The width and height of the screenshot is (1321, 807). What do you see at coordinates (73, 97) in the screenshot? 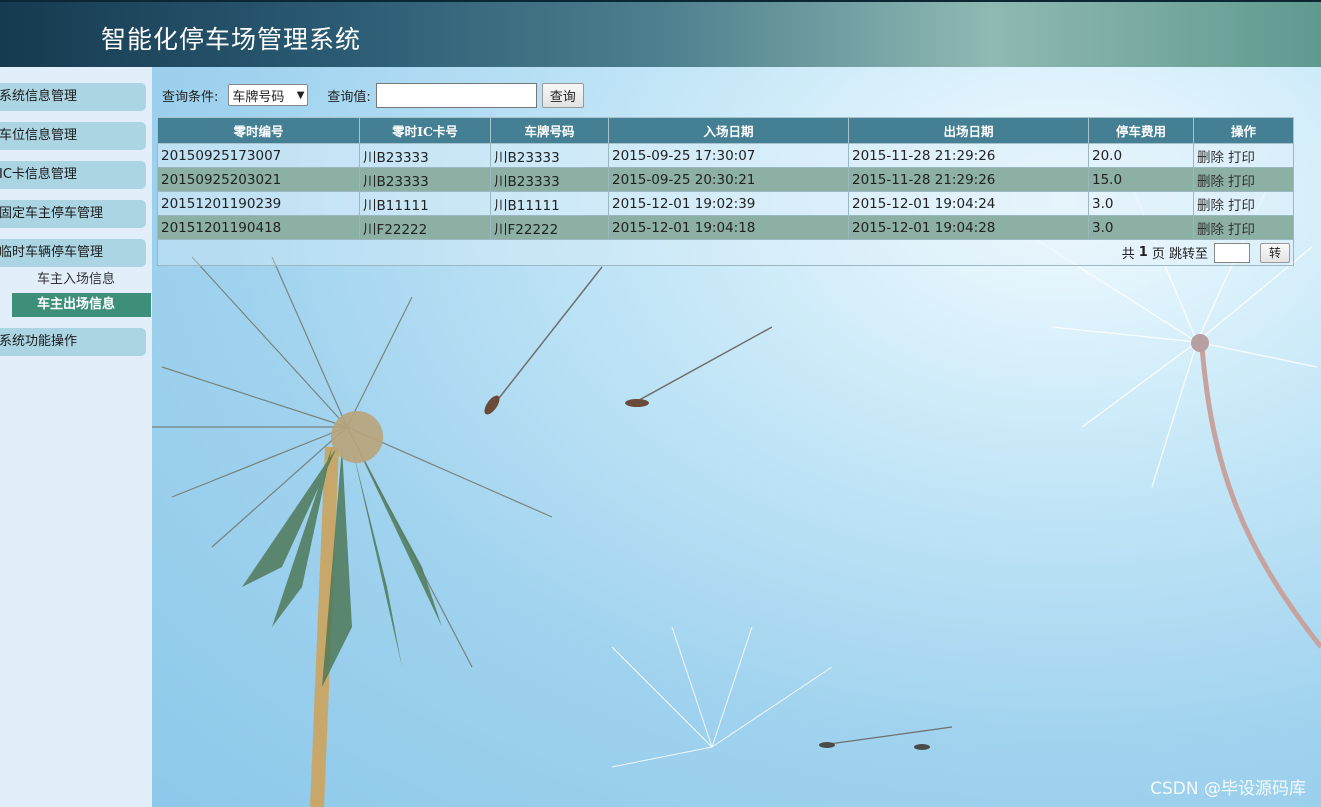
I see `menu-system-info: 系统信息管理` at bounding box center [73, 97].